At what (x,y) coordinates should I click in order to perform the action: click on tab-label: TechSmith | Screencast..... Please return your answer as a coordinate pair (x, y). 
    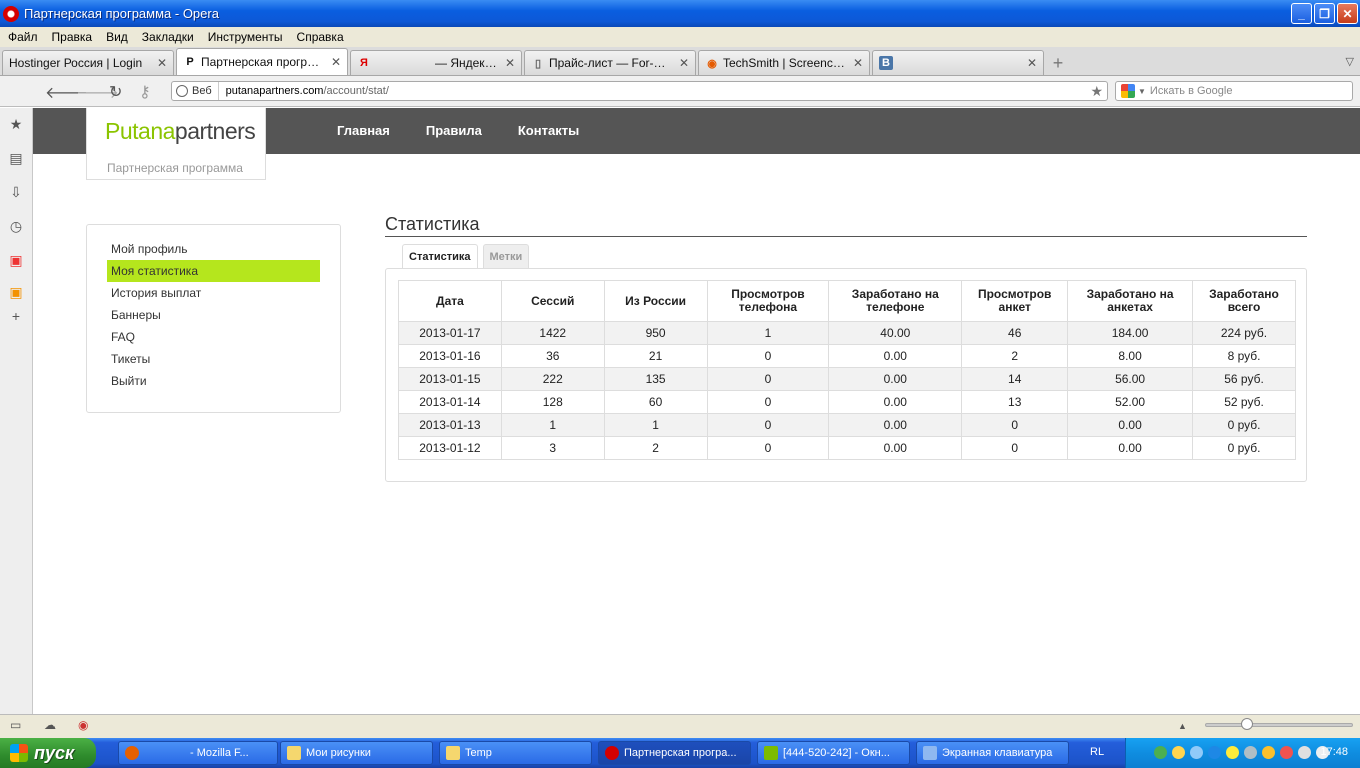
    Looking at the image, I should click on (785, 63).